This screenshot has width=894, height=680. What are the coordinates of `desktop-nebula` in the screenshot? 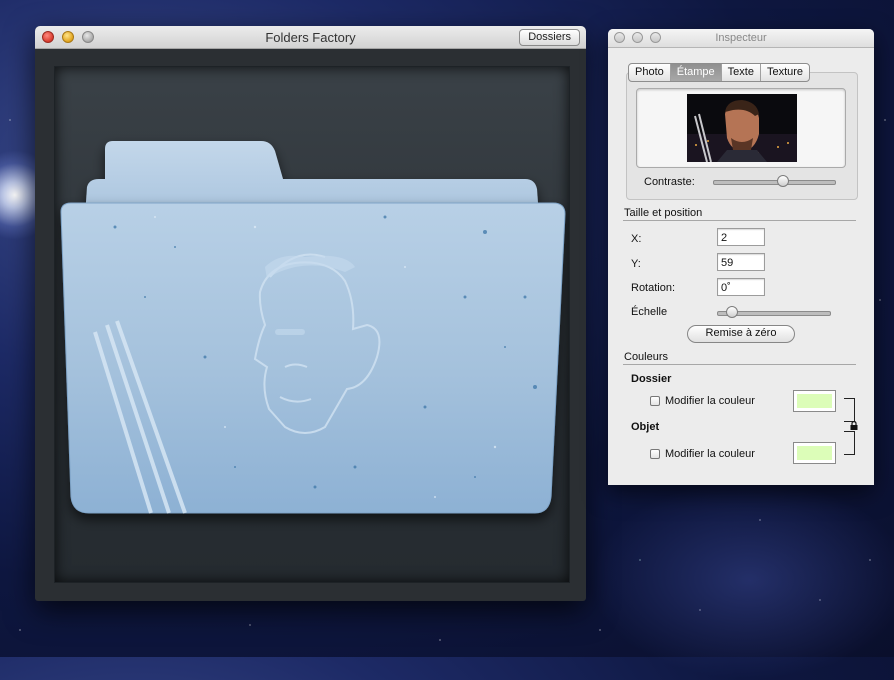 It's located at (742, 580).